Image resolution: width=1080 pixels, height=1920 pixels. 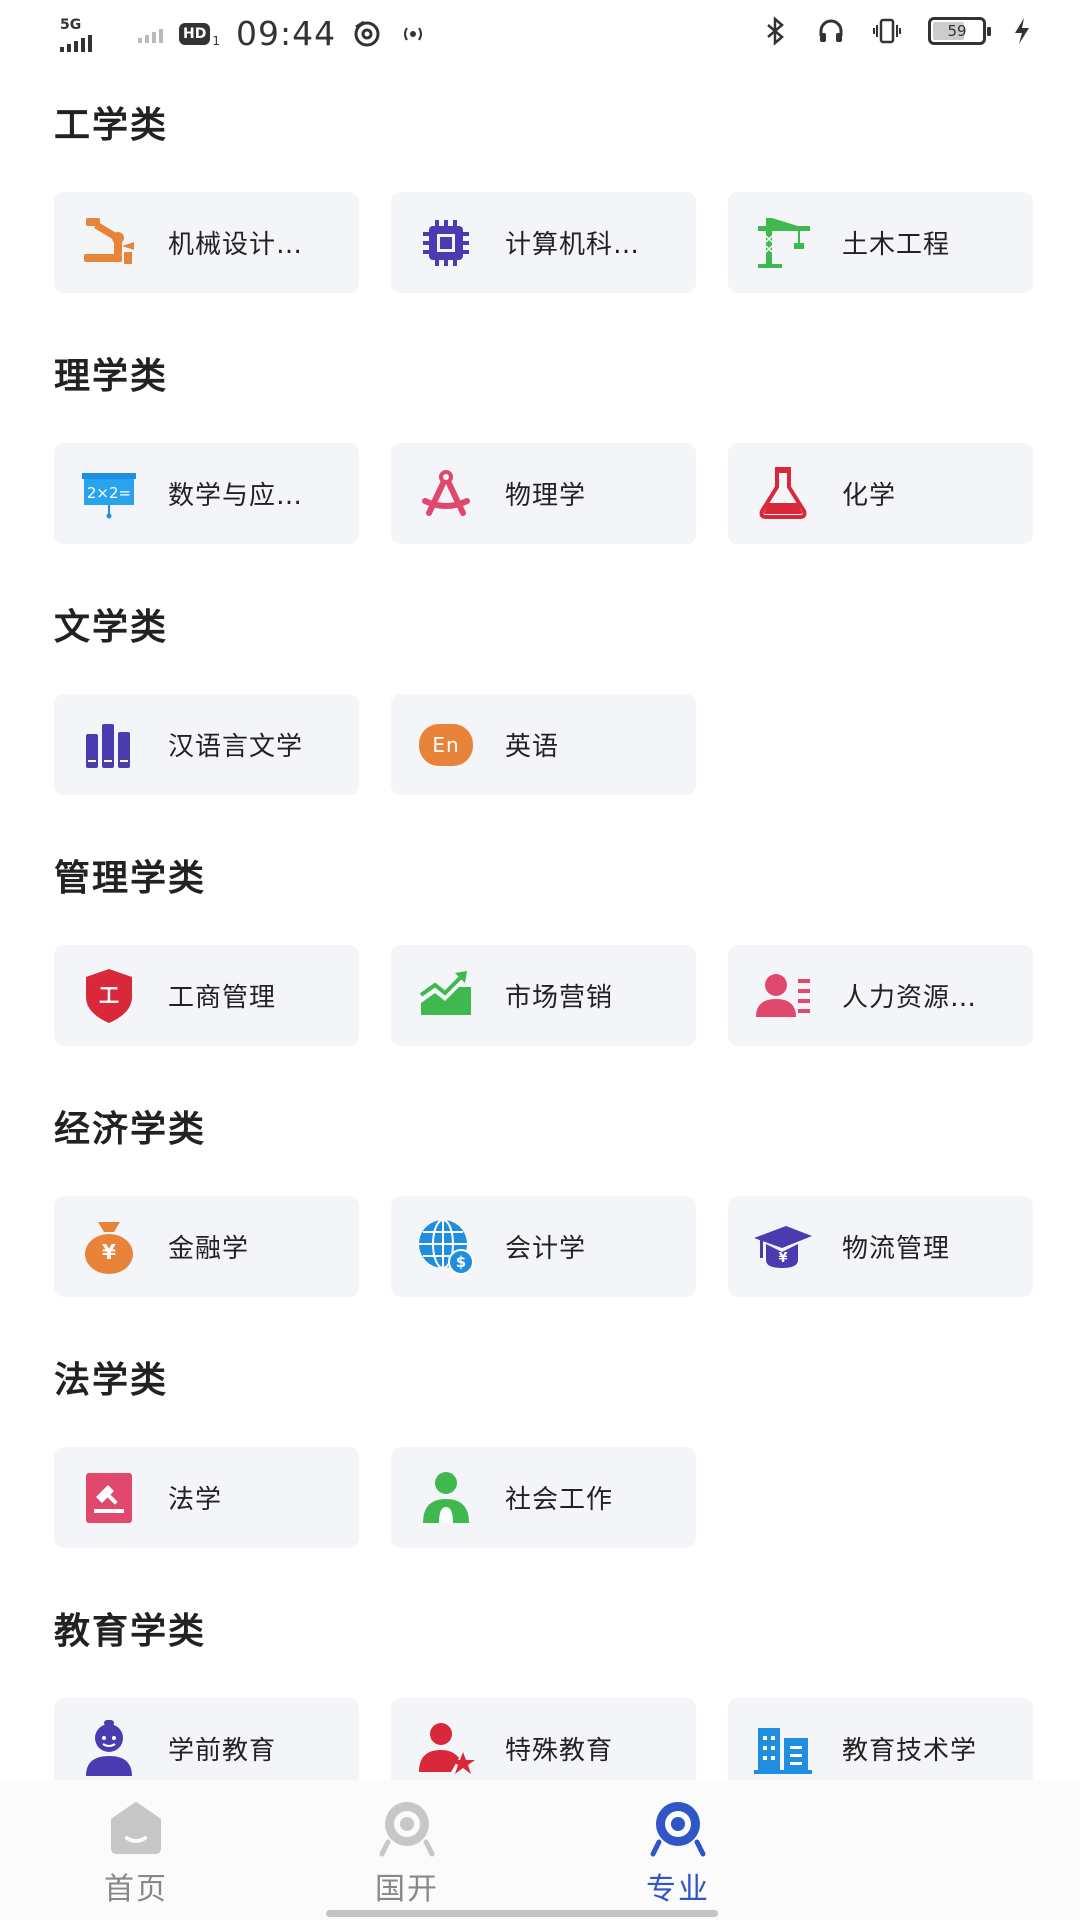 What do you see at coordinates (461, 1261) in the screenshot?
I see `globe-dollar-icon-text: $` at bounding box center [461, 1261].